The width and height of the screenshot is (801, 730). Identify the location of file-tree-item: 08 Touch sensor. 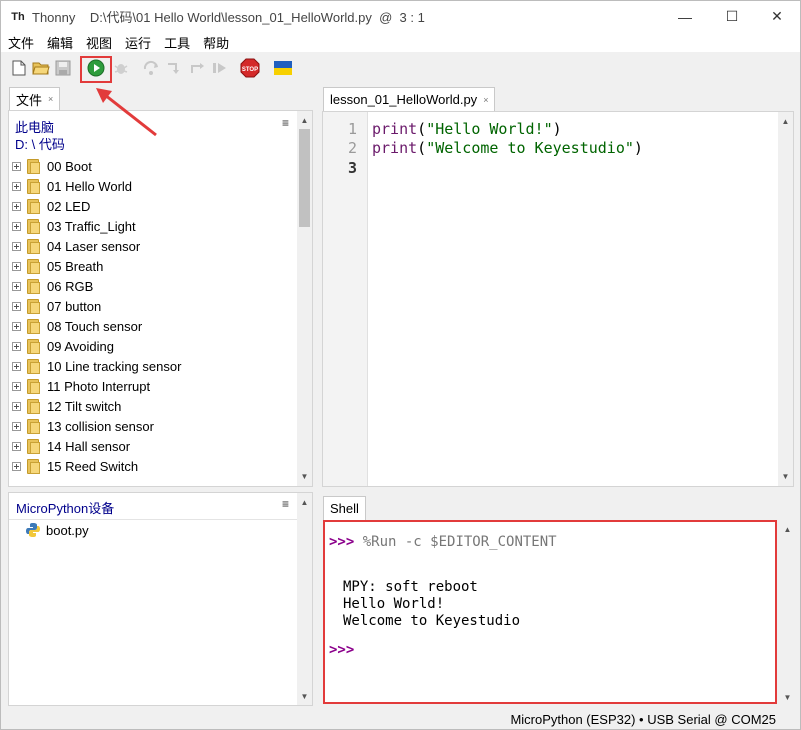
(75, 326).